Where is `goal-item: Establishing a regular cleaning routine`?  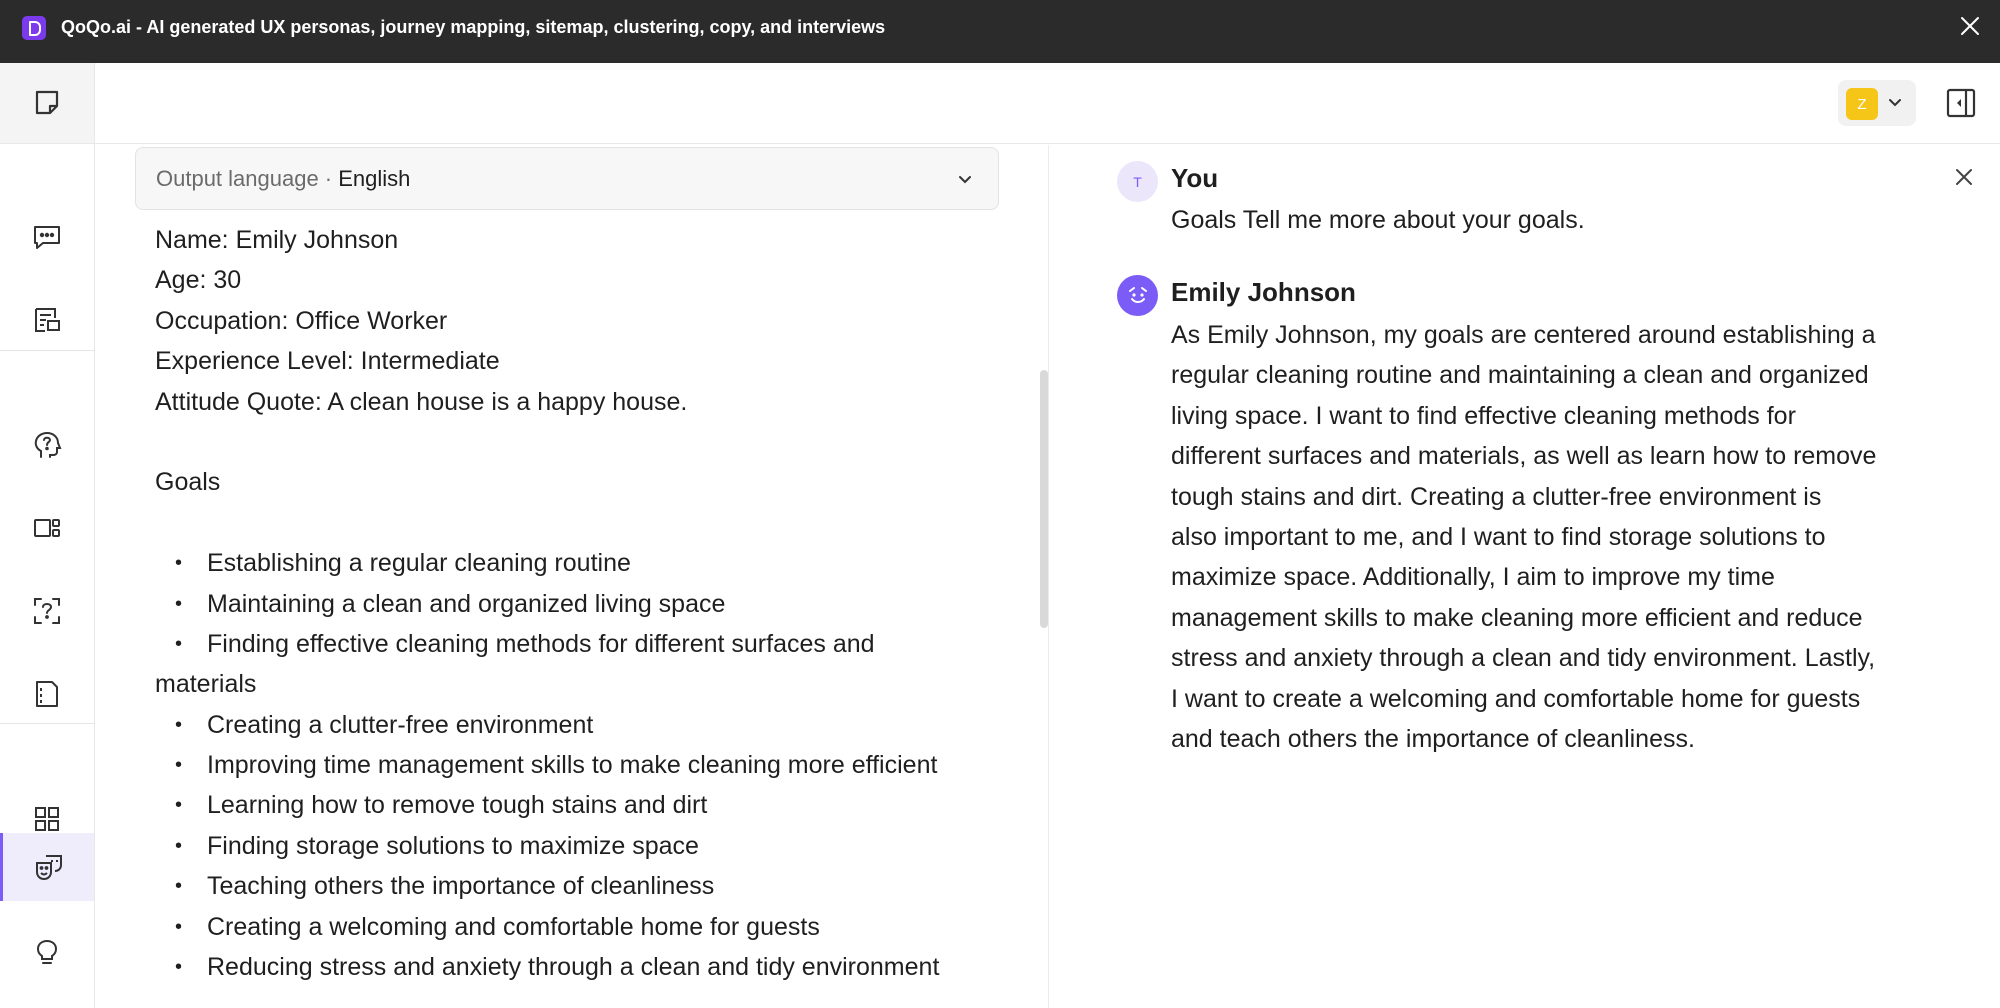 goal-item: Establishing a regular cleaning routine is located at coordinates (585, 563).